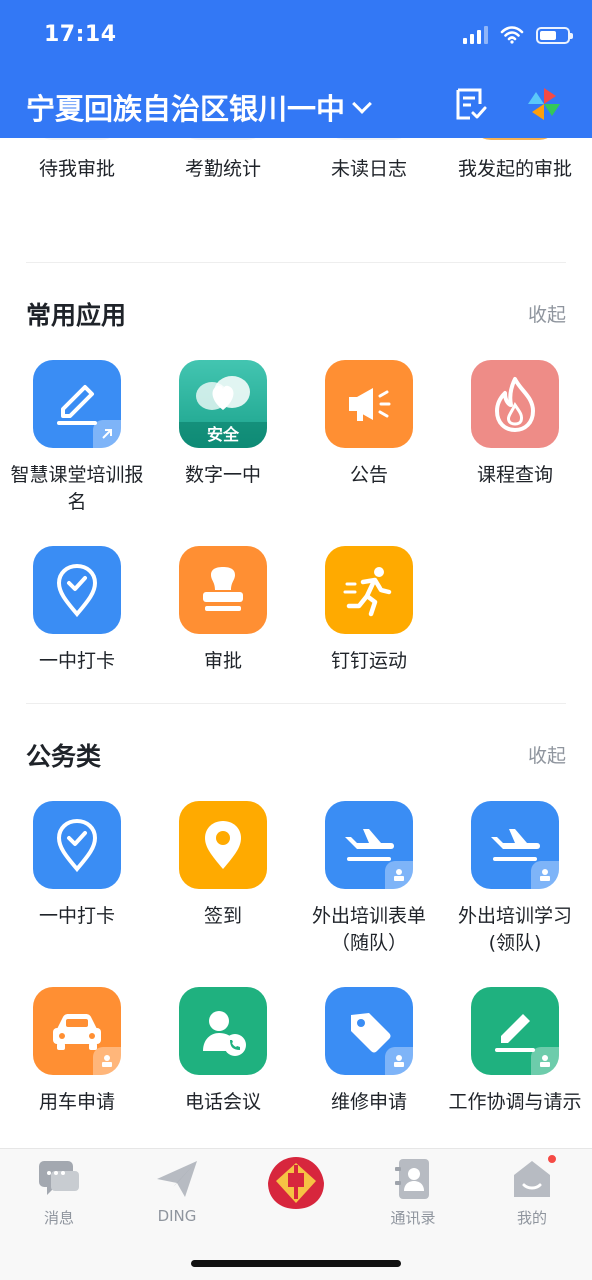 The height and width of the screenshot is (1280, 592). What do you see at coordinates (369, 137) in the screenshot?
I see `unread-logs-shortcut: 未读日志` at bounding box center [369, 137].